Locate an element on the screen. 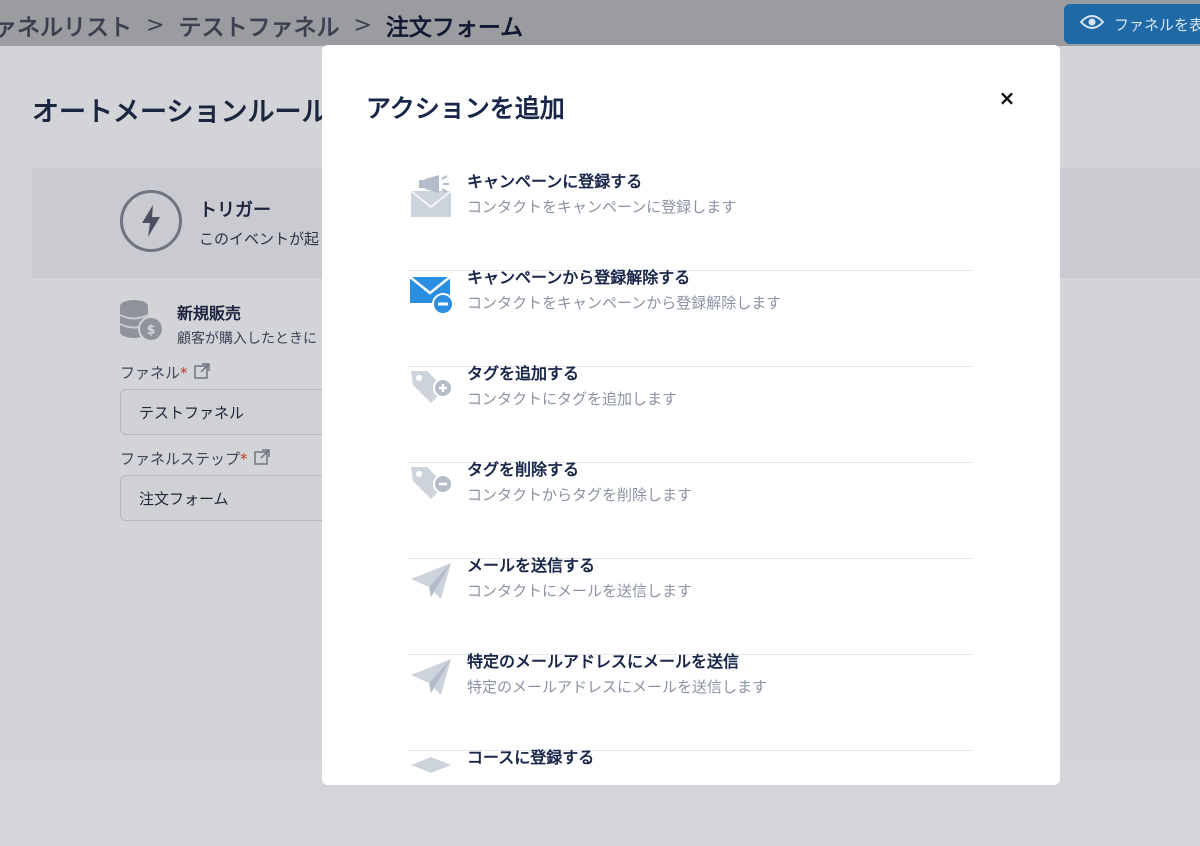 Image resolution: width=1200 pixels, height=846 pixels. breadcrumb: ァネルリスト > テストファネル > 注文フォーム is located at coordinates (261, 25).